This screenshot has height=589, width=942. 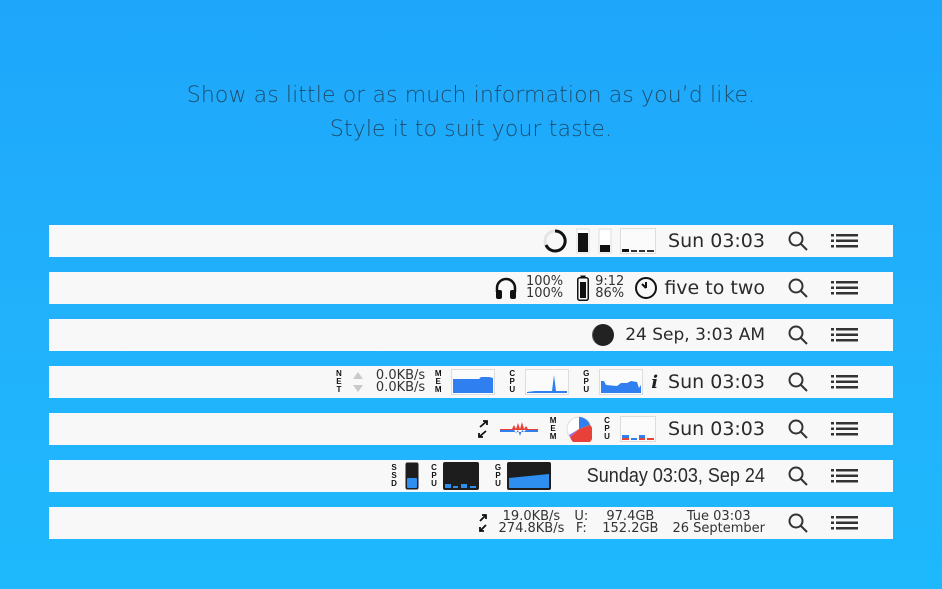 I want to click on net-download-speed: 0.0KB/s, so click(x=400, y=387).